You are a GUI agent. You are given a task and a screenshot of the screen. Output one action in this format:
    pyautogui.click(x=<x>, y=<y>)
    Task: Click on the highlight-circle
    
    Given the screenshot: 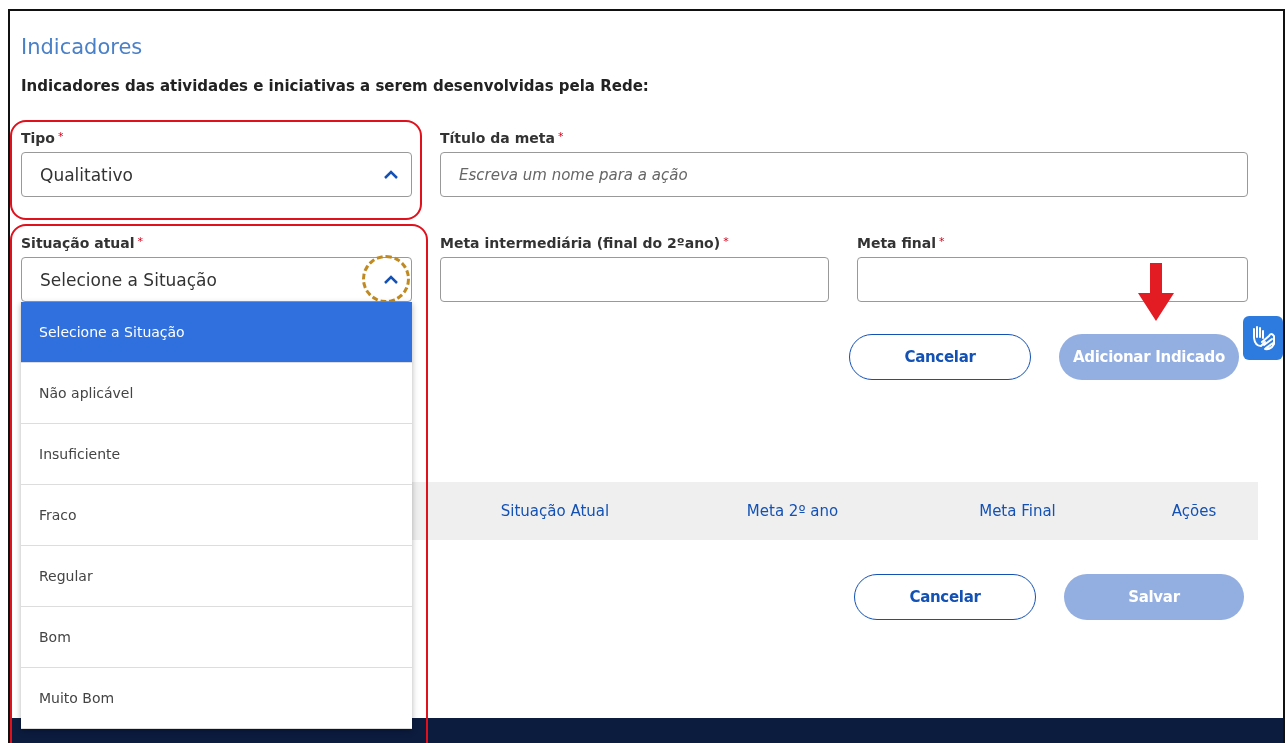 What is the action you would take?
    pyautogui.click(x=386, y=279)
    